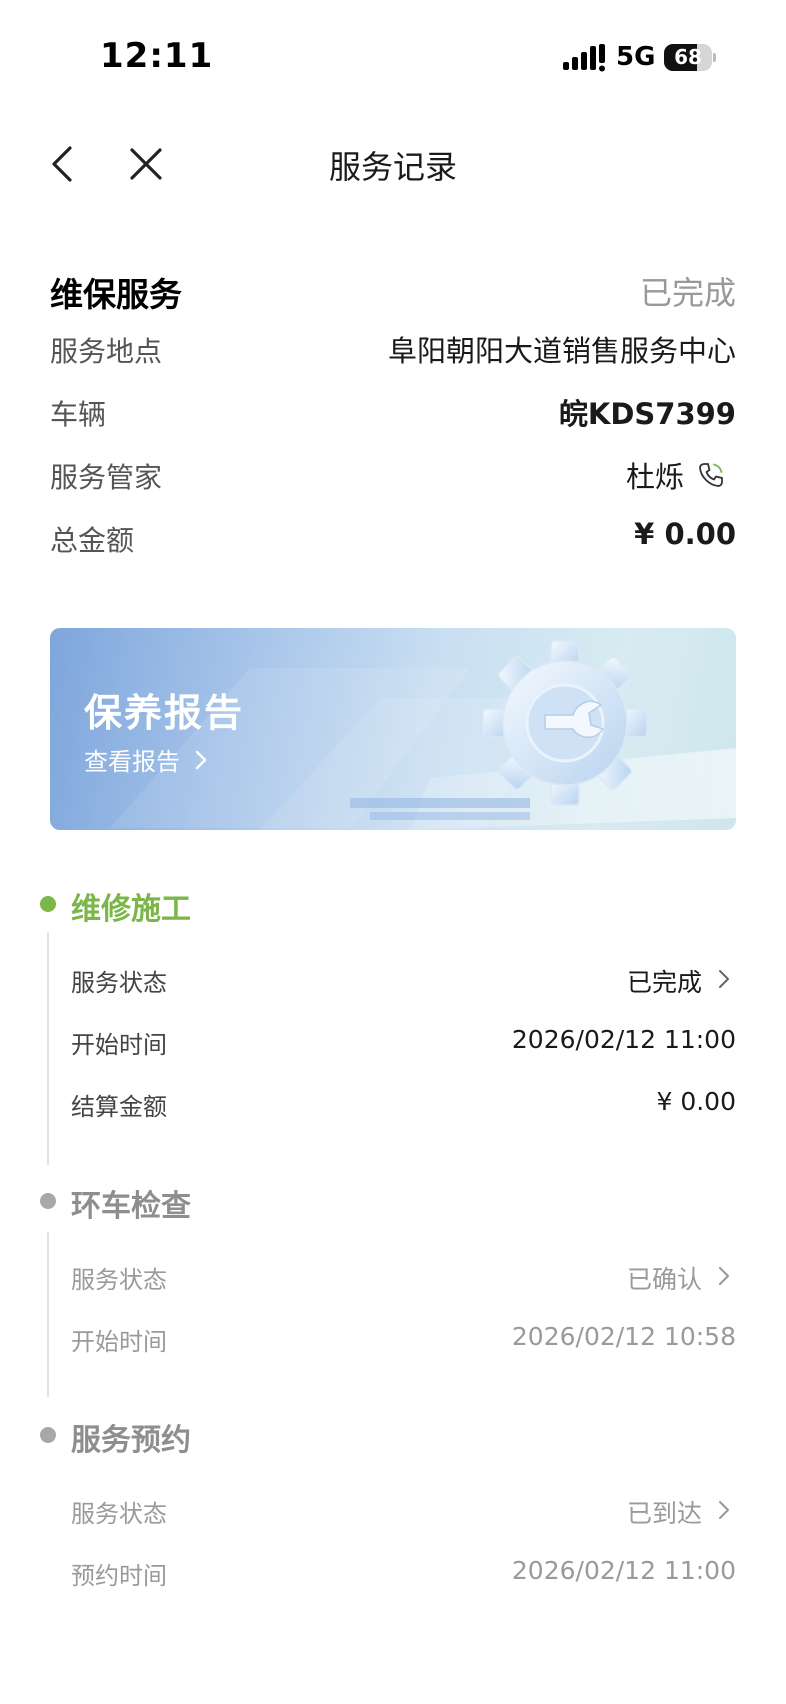 The height and width of the screenshot is (1704, 786). What do you see at coordinates (393, 408) in the screenshot?
I see `summary-row-vehicle: 车辆 皖KDS7399` at bounding box center [393, 408].